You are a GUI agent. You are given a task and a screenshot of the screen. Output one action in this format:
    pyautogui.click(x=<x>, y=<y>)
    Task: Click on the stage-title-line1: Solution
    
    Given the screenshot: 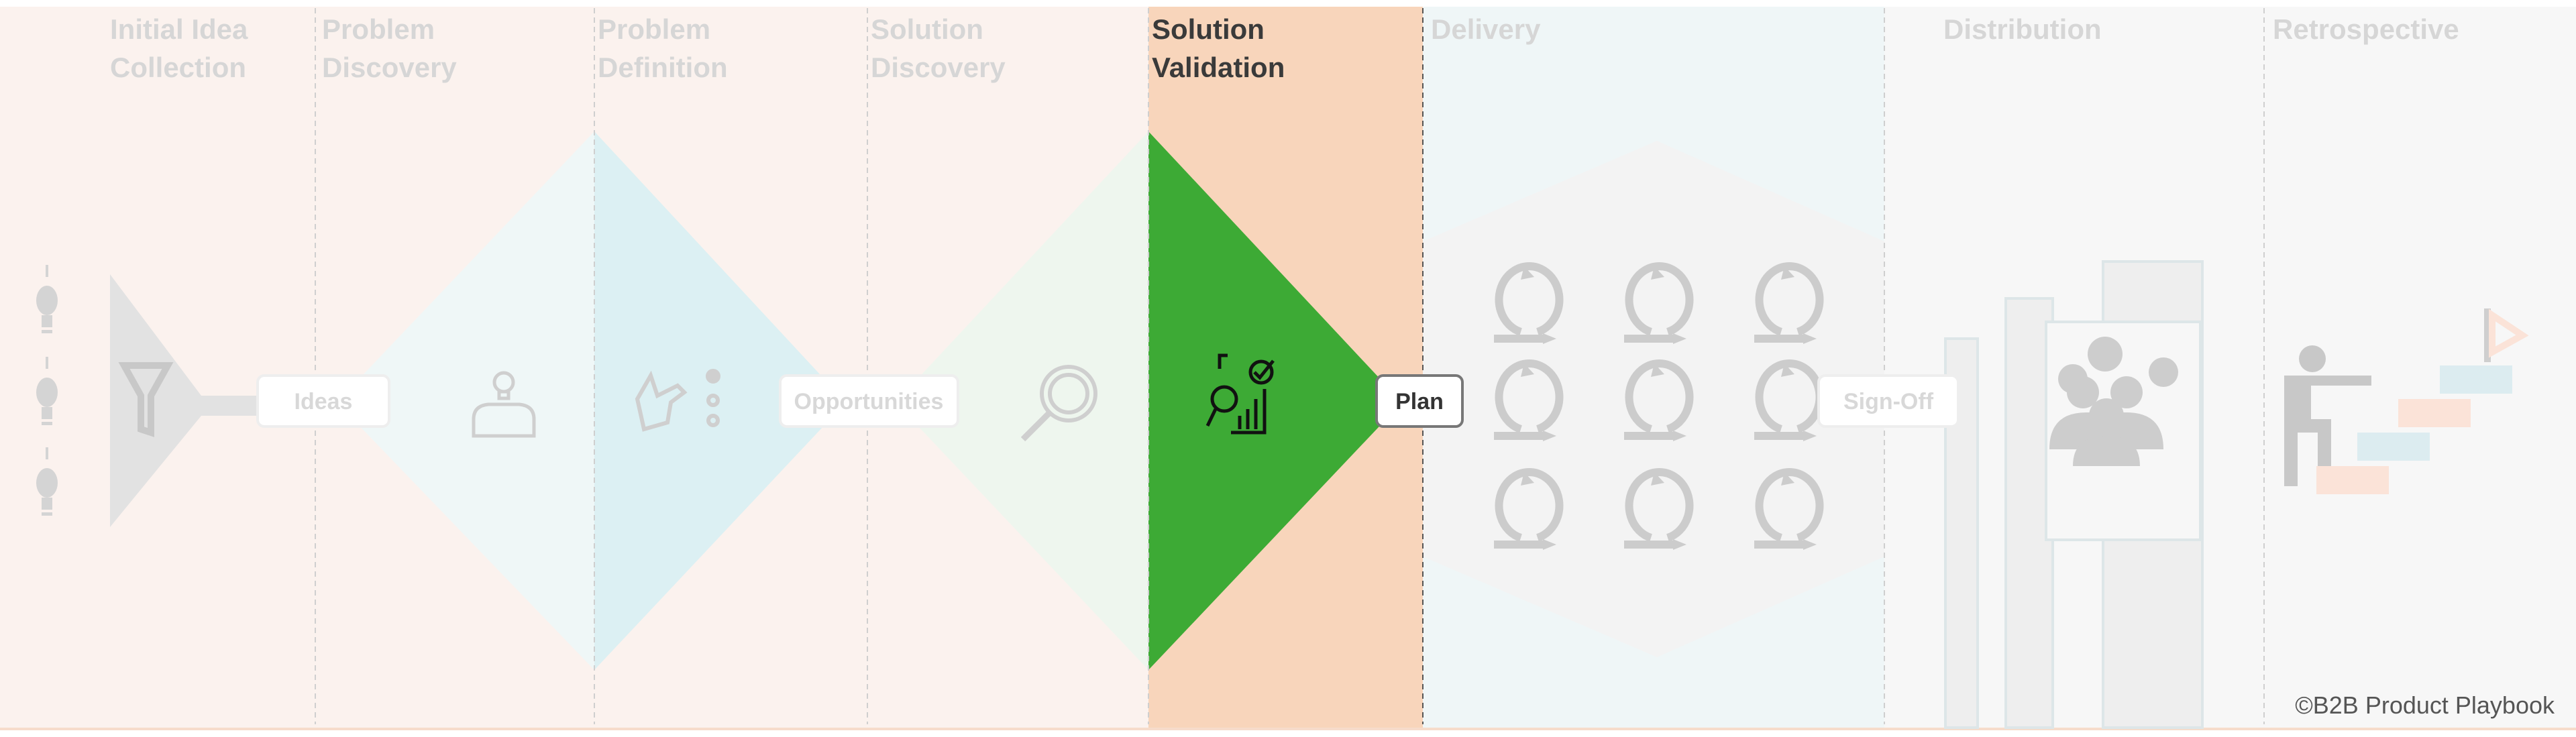 What is the action you would take?
    pyautogui.click(x=927, y=29)
    